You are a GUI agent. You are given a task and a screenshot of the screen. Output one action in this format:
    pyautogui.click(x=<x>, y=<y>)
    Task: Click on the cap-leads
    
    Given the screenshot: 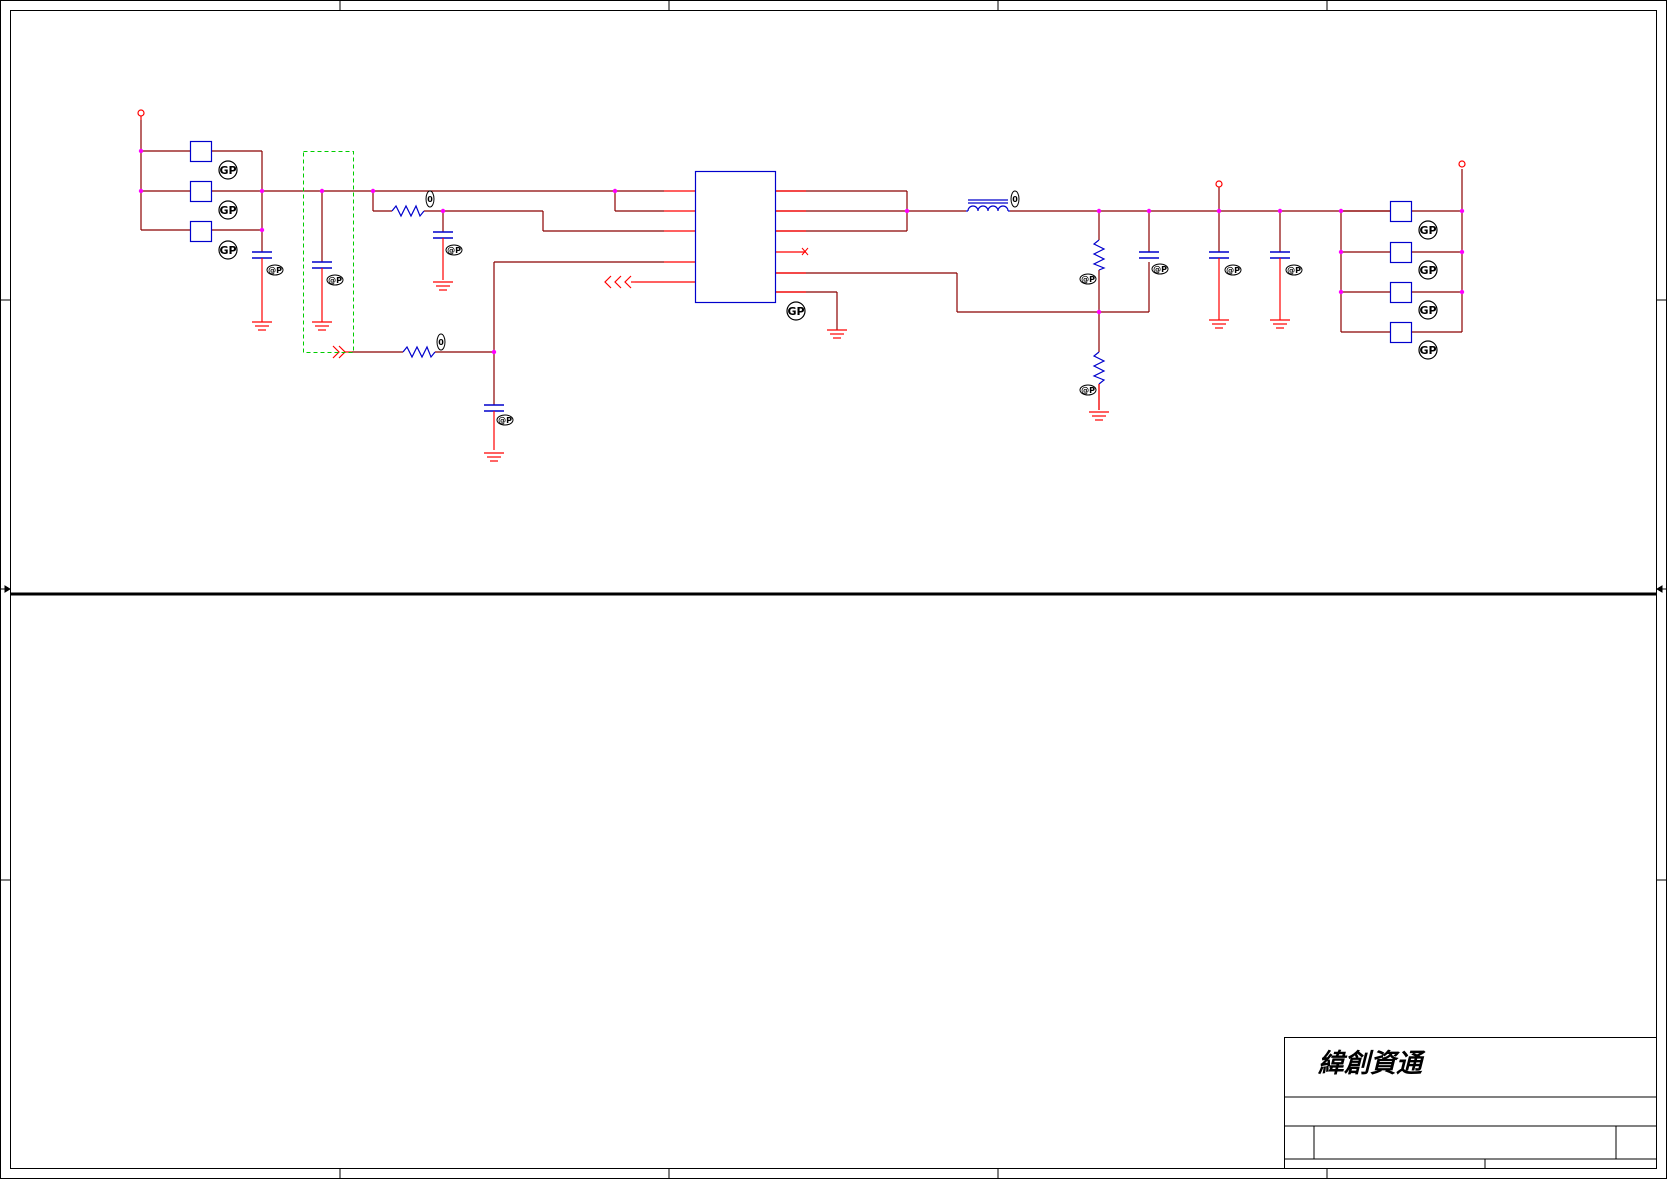 What is the action you would take?
    pyautogui.click(x=771, y=344)
    